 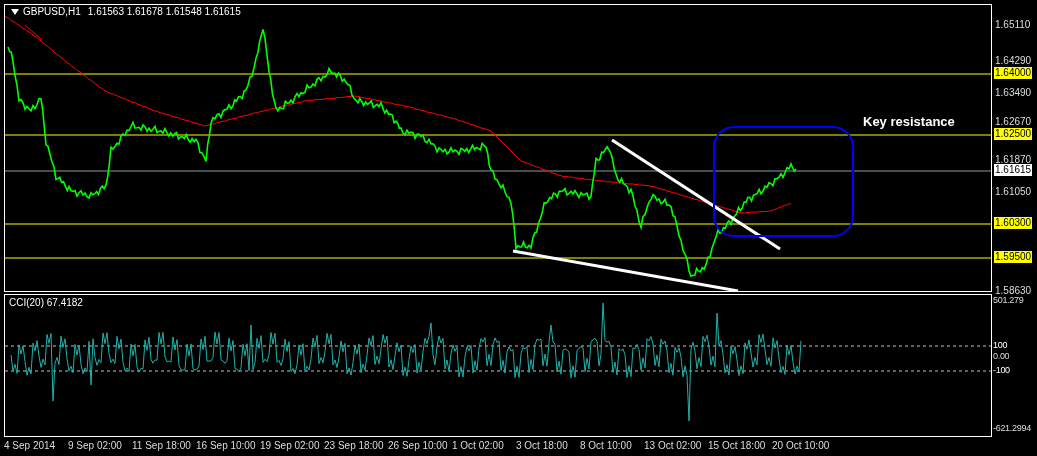 I want to click on price-axis-label: 1.59500, so click(x=1013, y=257).